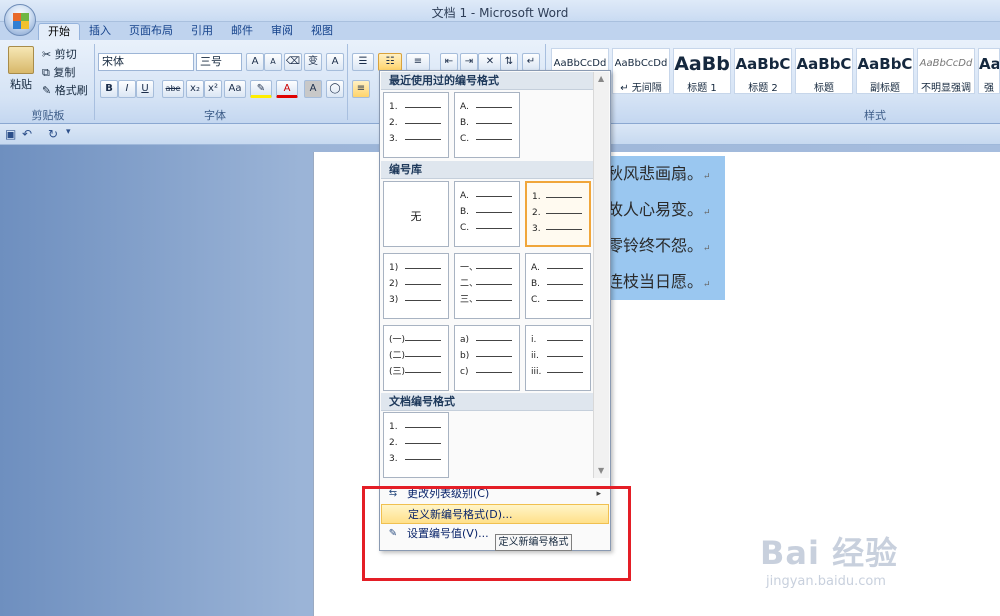 The image size is (1000, 616). Describe the element at coordinates (885, 64) in the screenshot. I see `style-sample: AaBbC` at that location.